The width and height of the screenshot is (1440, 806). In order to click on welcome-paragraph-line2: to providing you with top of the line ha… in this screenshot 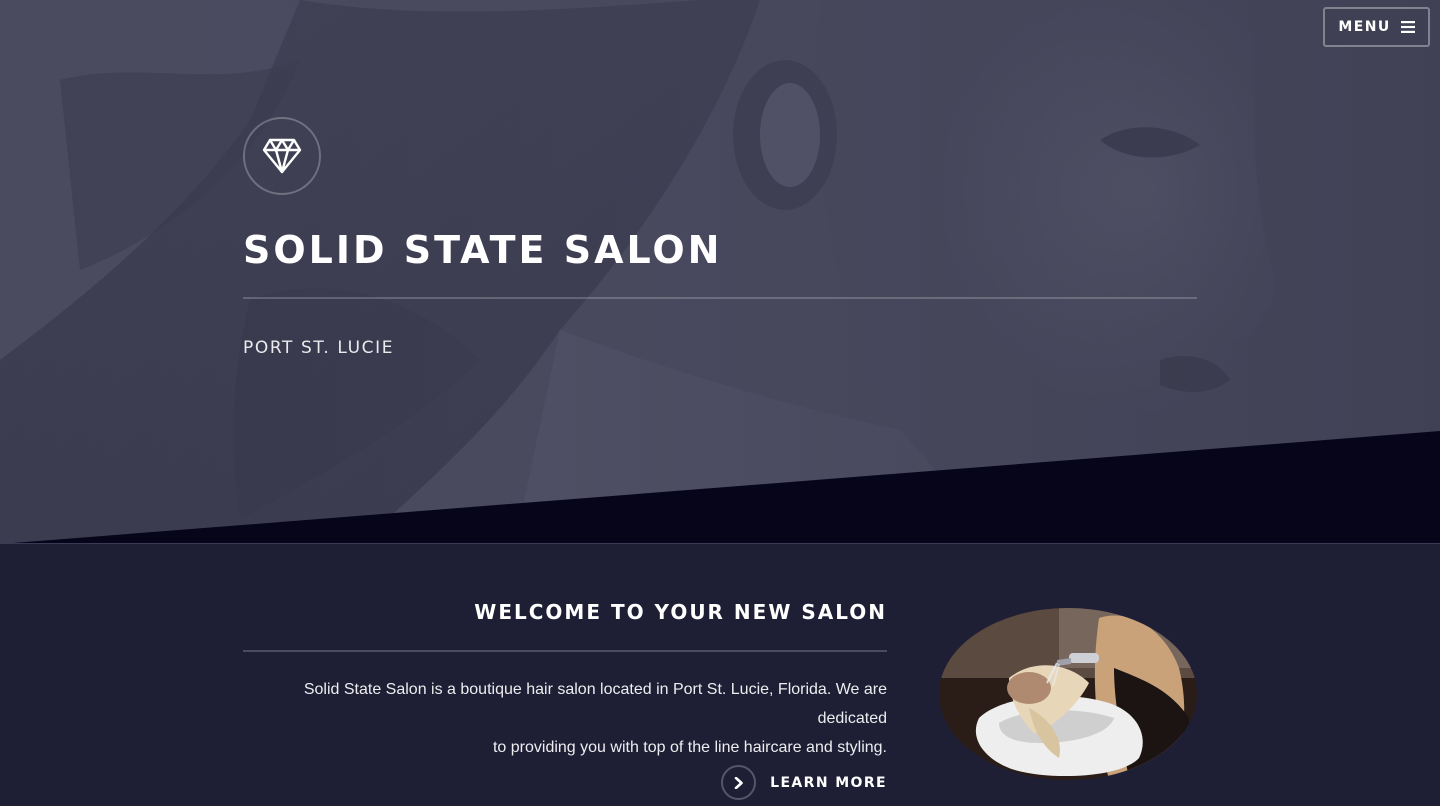, I will do `click(689, 747)`.